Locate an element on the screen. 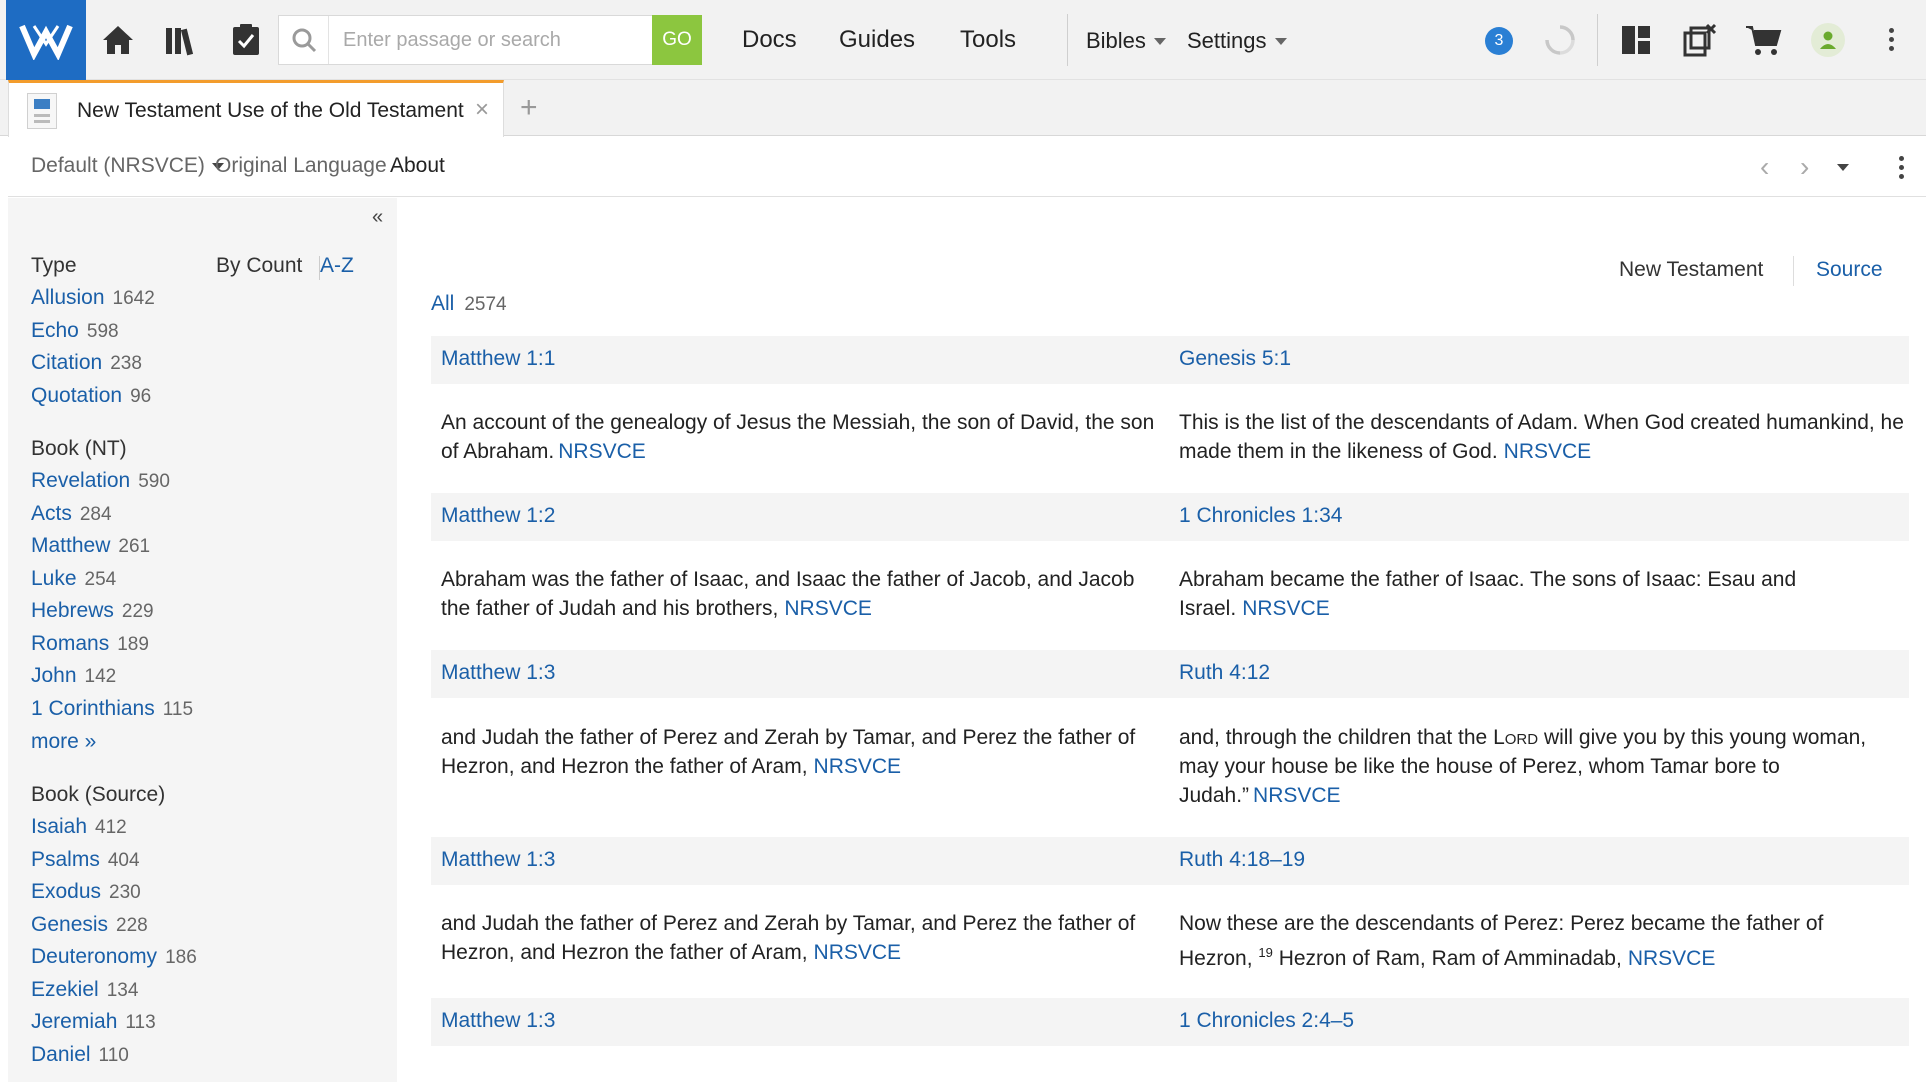 The width and height of the screenshot is (1926, 1082). about-link: About is located at coordinates (417, 166).